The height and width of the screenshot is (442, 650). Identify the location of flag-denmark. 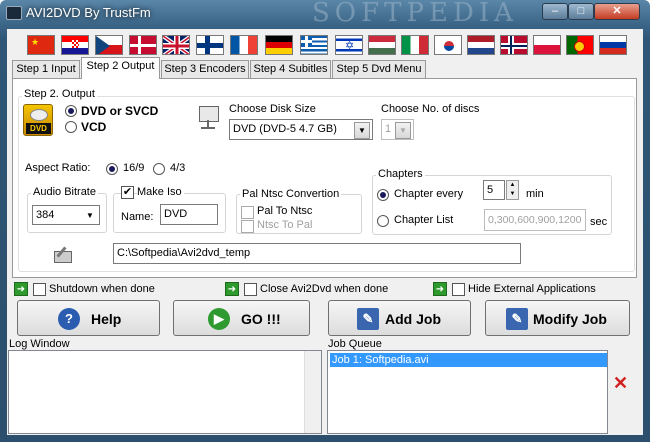
(143, 45).